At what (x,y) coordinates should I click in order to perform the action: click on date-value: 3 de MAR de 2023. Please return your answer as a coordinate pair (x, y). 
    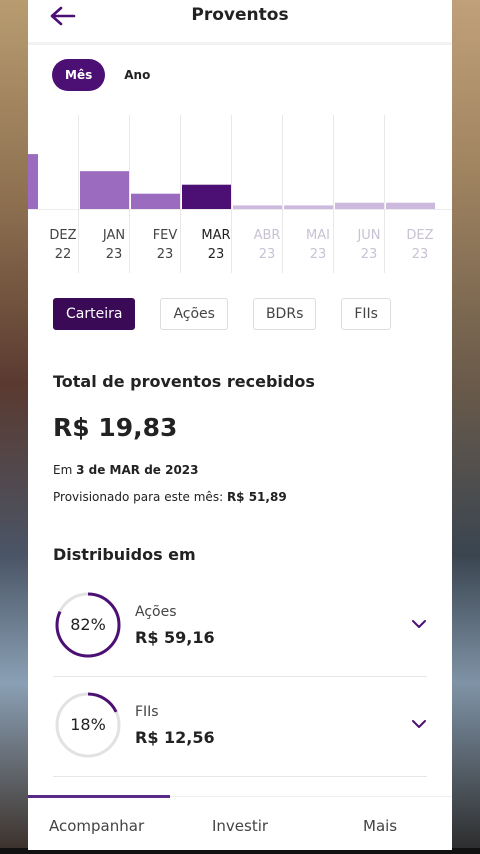
    Looking at the image, I should click on (137, 470).